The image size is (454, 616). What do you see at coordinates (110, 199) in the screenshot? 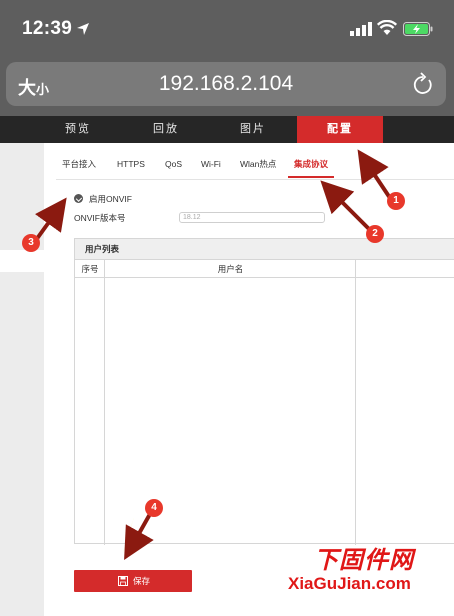
I see `enable-onvif-label: 启用ONVIF` at bounding box center [110, 199].